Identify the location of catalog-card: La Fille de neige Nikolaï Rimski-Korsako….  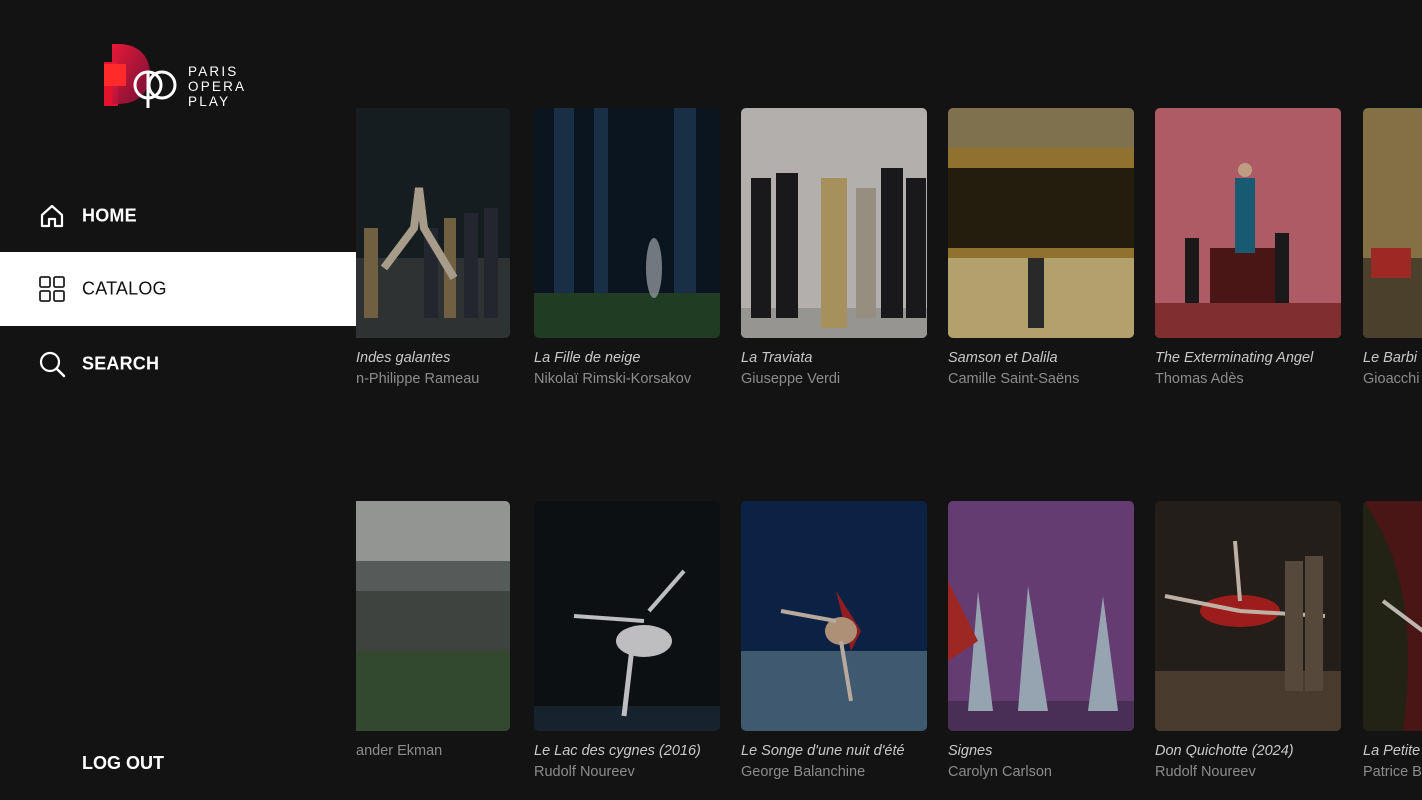
(627, 247).